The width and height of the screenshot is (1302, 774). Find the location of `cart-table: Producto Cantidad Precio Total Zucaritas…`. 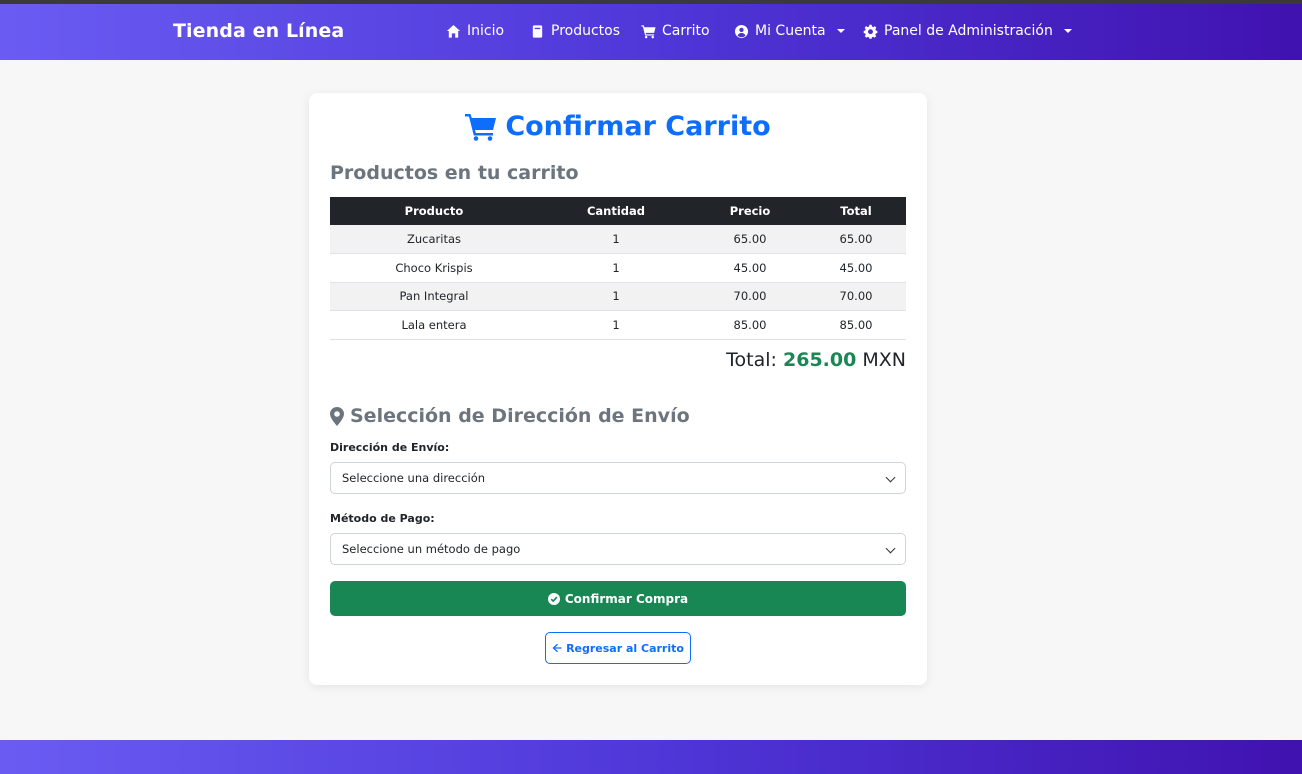

cart-table: Producto Cantidad Precio Total Zucaritas… is located at coordinates (618, 268).